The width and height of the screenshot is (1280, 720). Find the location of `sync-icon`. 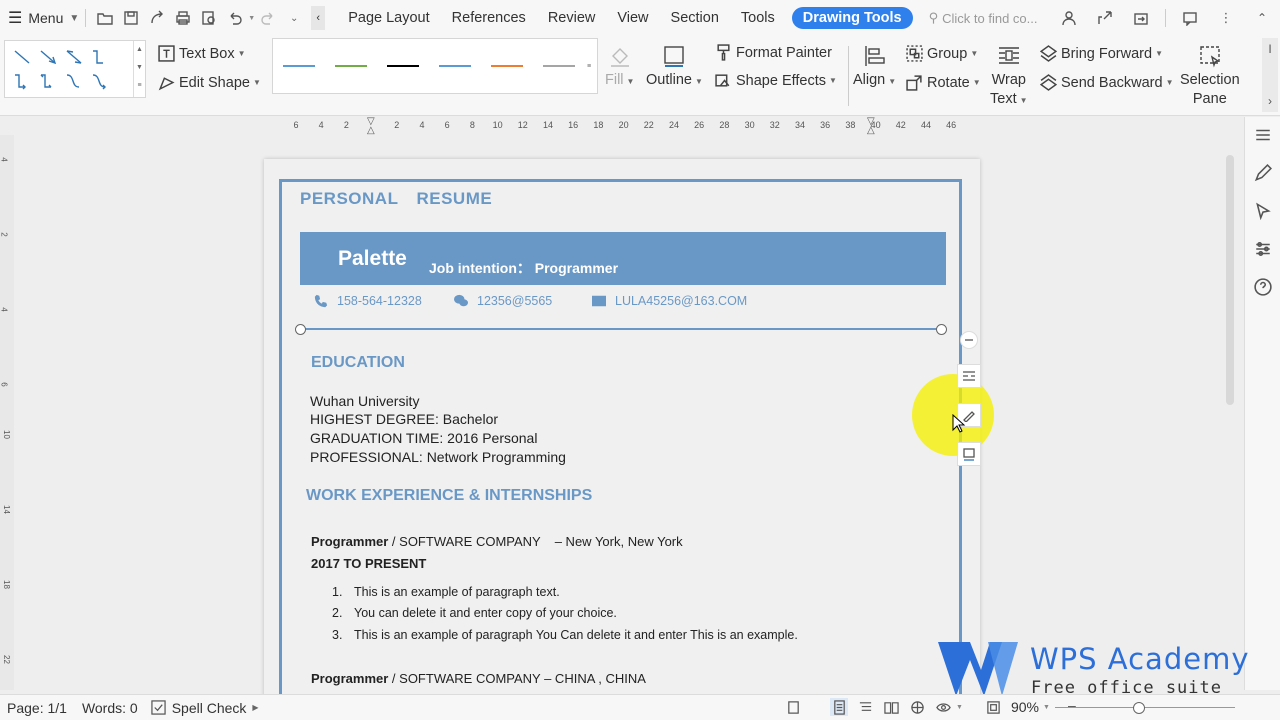

sync-icon is located at coordinates (1141, 18).